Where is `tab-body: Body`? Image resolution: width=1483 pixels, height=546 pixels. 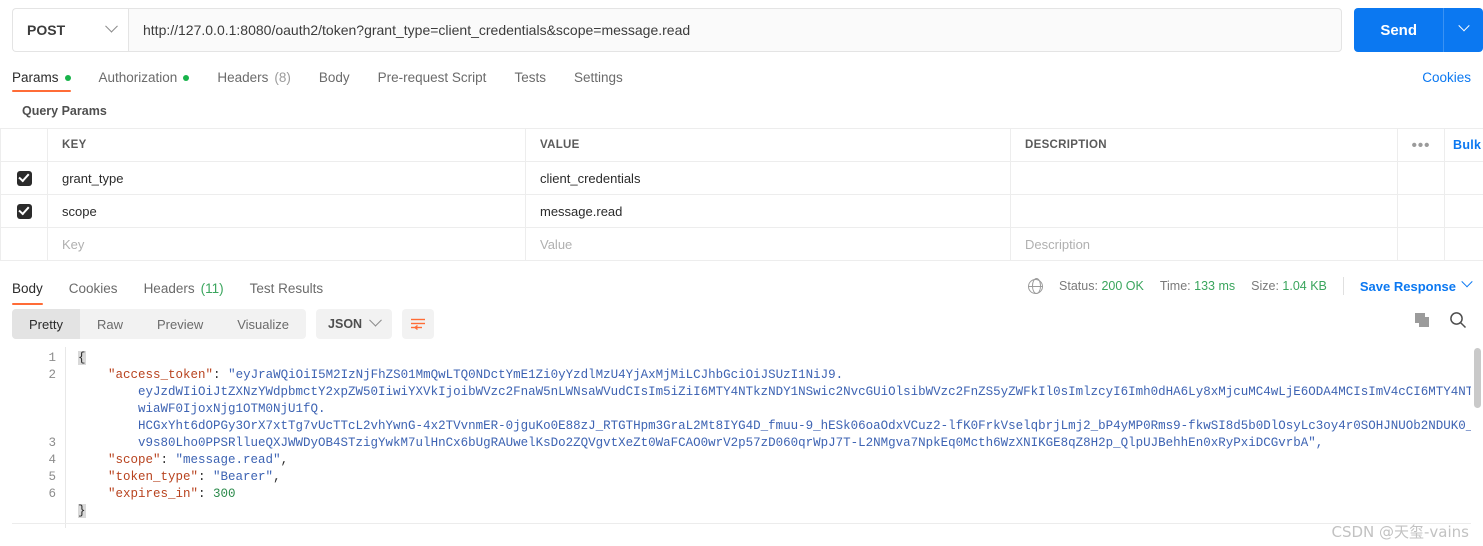 tab-body: Body is located at coordinates (334, 81).